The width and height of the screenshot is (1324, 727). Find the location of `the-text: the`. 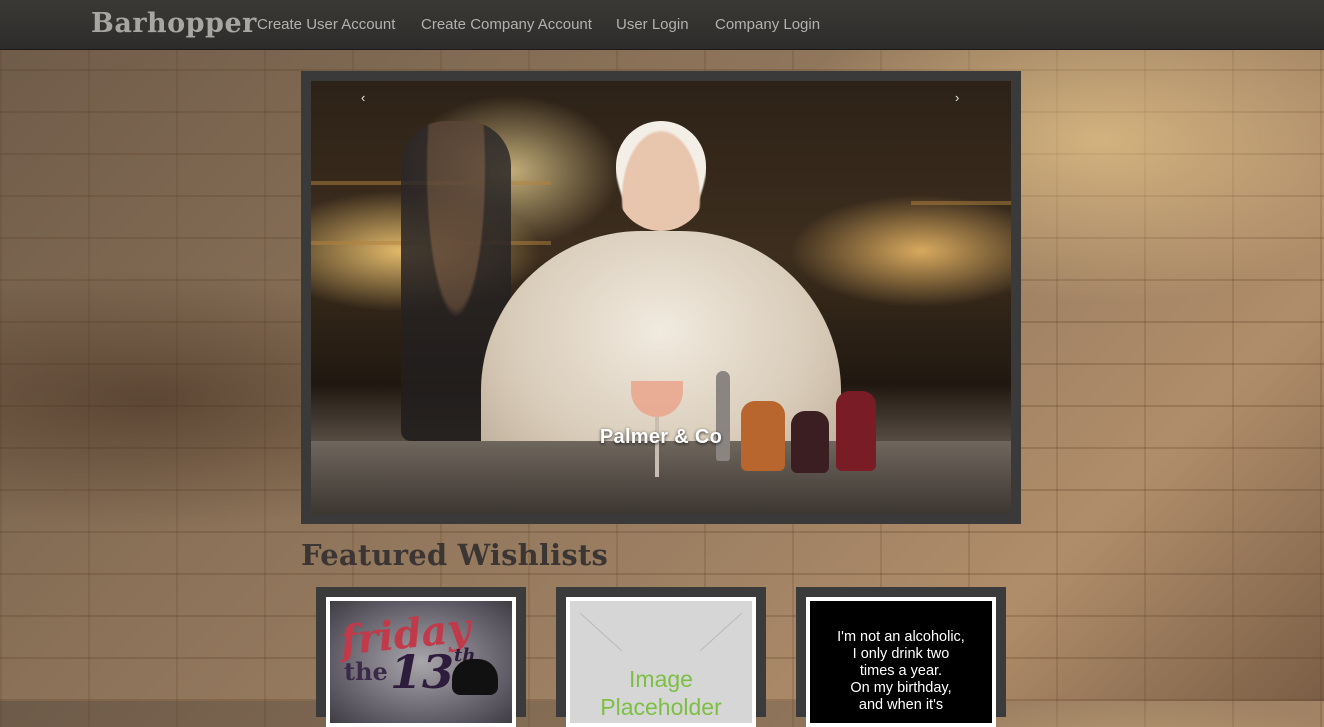

the-text: the is located at coordinates (366, 671).